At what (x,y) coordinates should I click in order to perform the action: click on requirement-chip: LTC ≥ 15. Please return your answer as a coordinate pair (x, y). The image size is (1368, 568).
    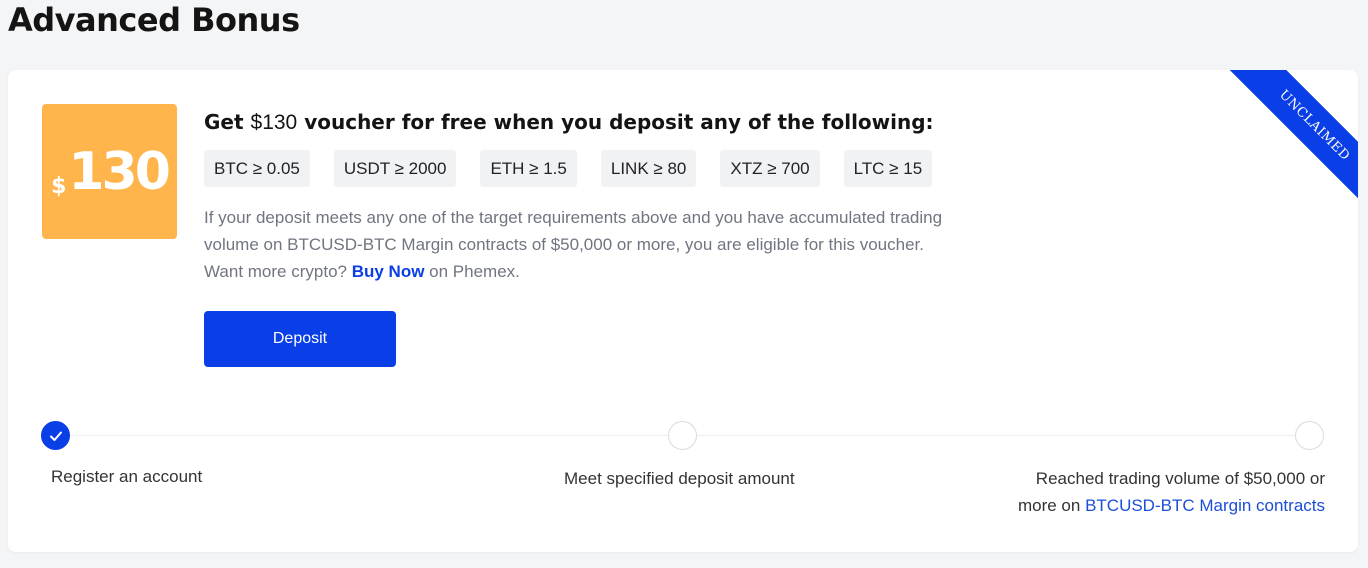
    Looking at the image, I should click on (888, 168).